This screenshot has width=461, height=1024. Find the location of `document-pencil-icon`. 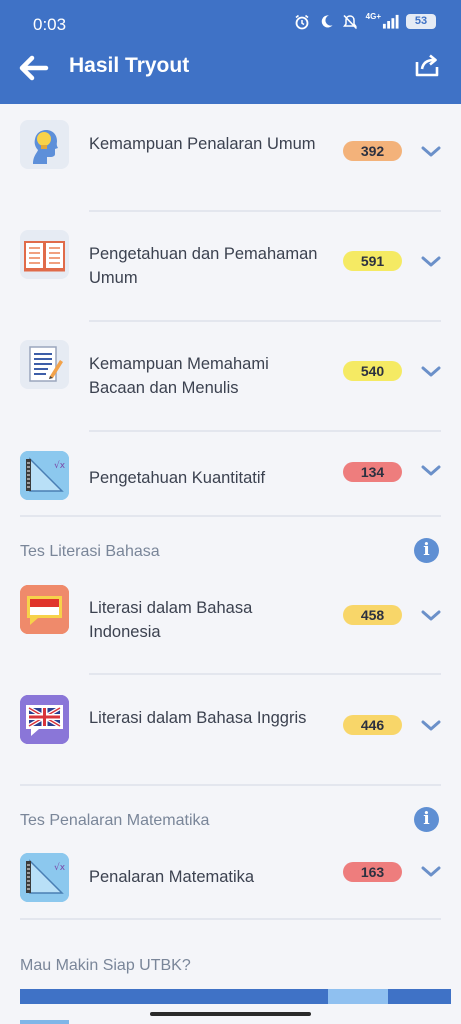

document-pencil-icon is located at coordinates (44, 364).